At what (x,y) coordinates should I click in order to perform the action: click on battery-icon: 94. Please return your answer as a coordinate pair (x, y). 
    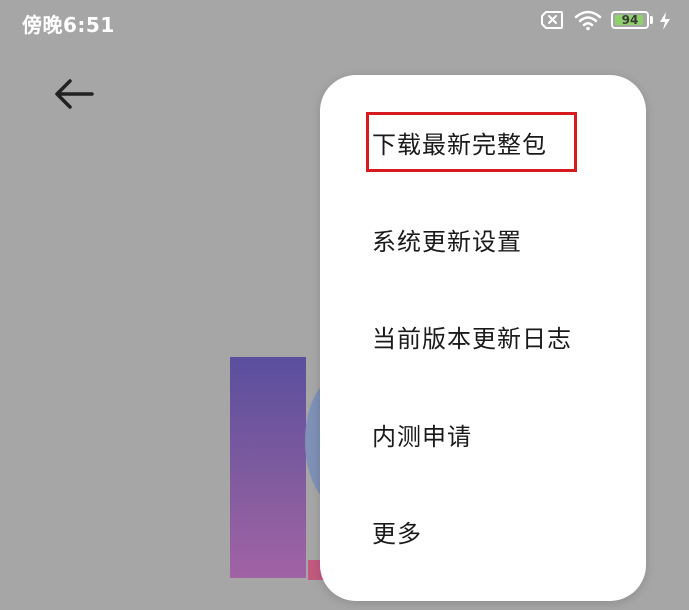
    Looking at the image, I should click on (630, 20).